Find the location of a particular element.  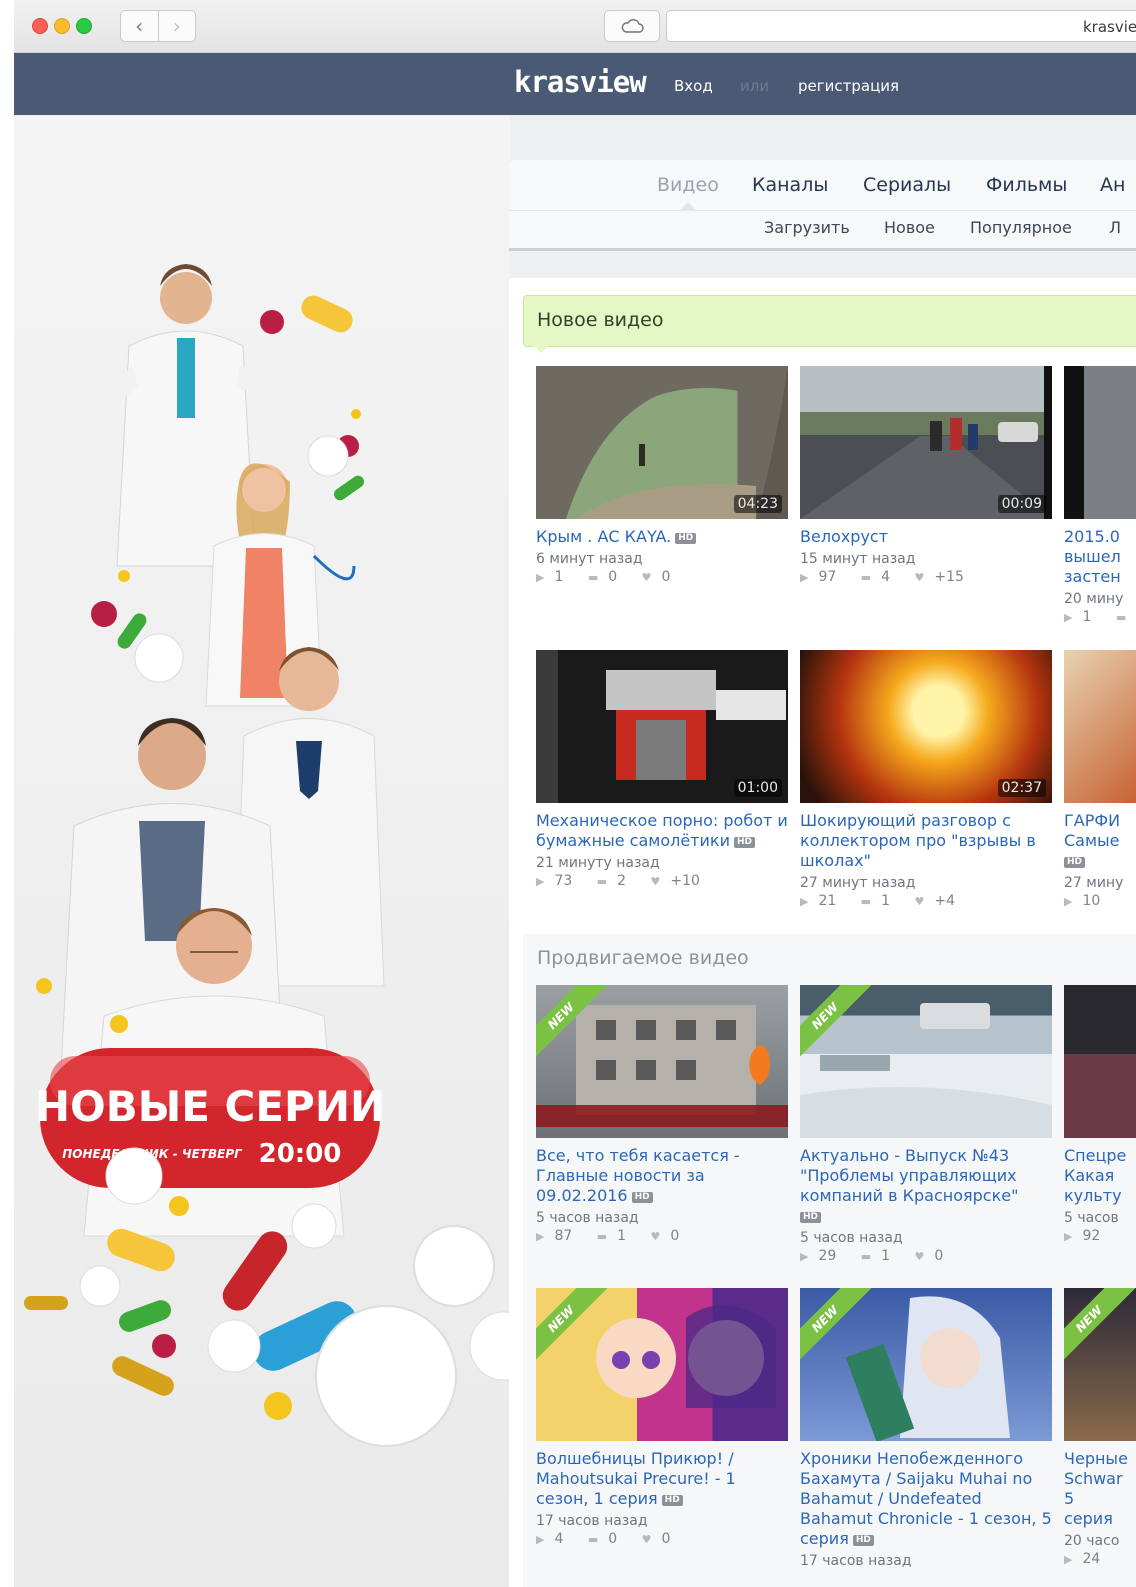

register-link: регистрация is located at coordinates (848, 86).